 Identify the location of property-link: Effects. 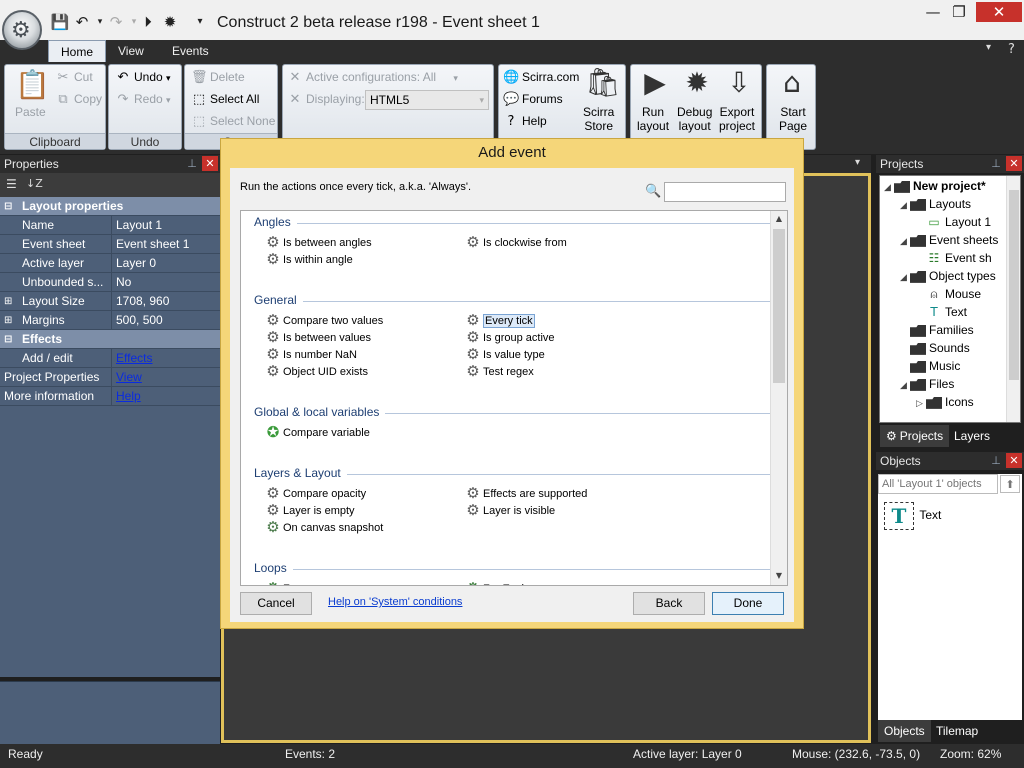
(134, 358).